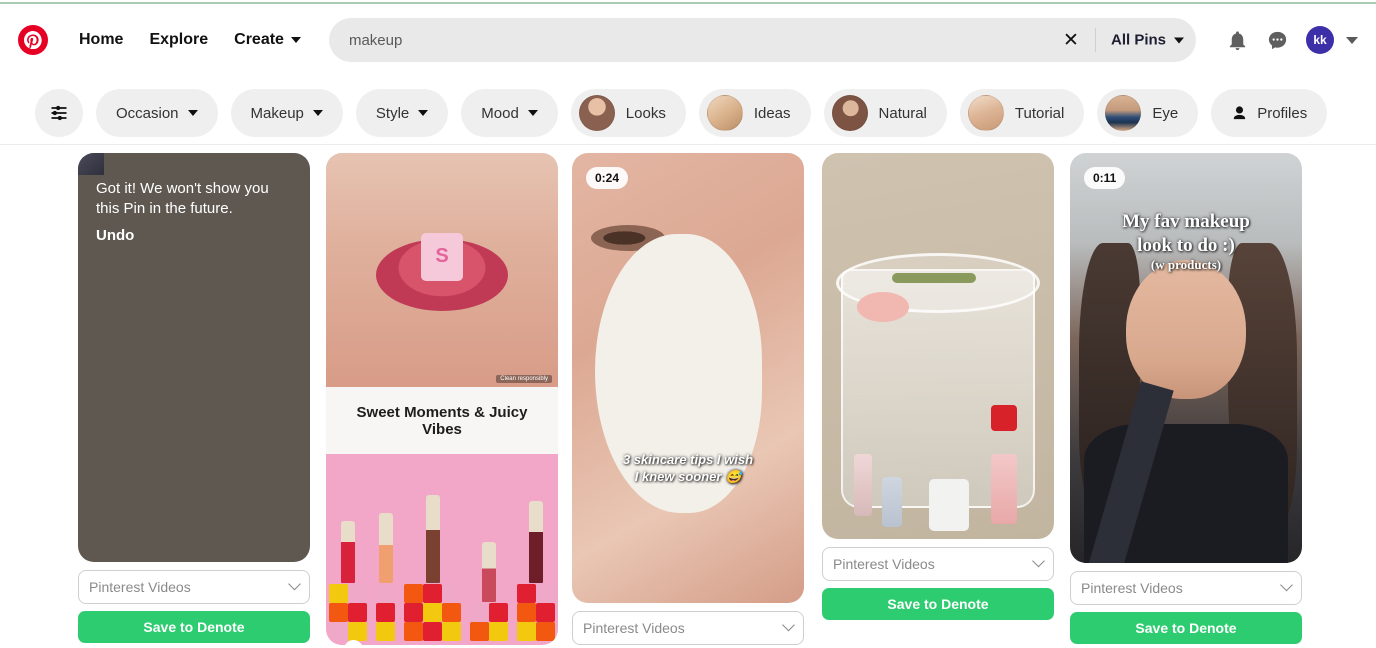  I want to click on nav-create-label: Create, so click(259, 39).